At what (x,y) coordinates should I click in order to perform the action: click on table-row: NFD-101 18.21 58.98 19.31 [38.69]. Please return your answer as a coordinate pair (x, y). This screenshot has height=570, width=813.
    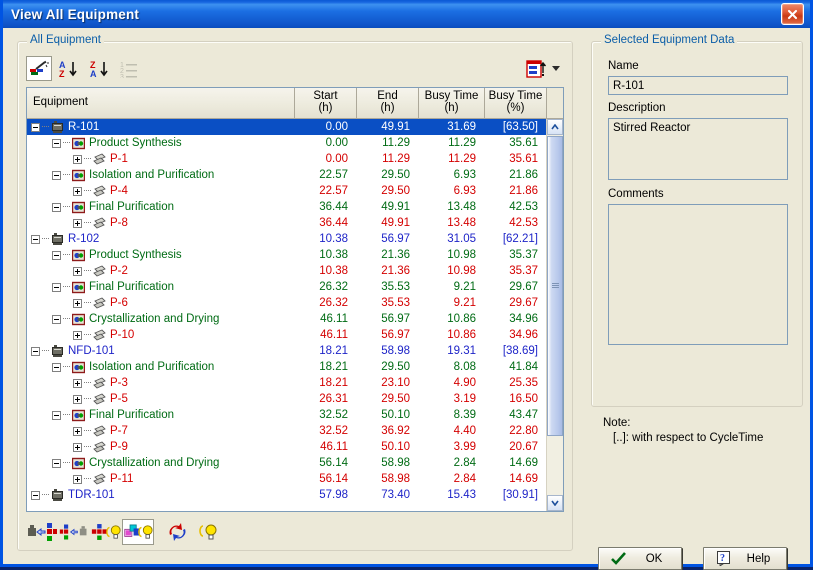
    Looking at the image, I should click on (295, 351).